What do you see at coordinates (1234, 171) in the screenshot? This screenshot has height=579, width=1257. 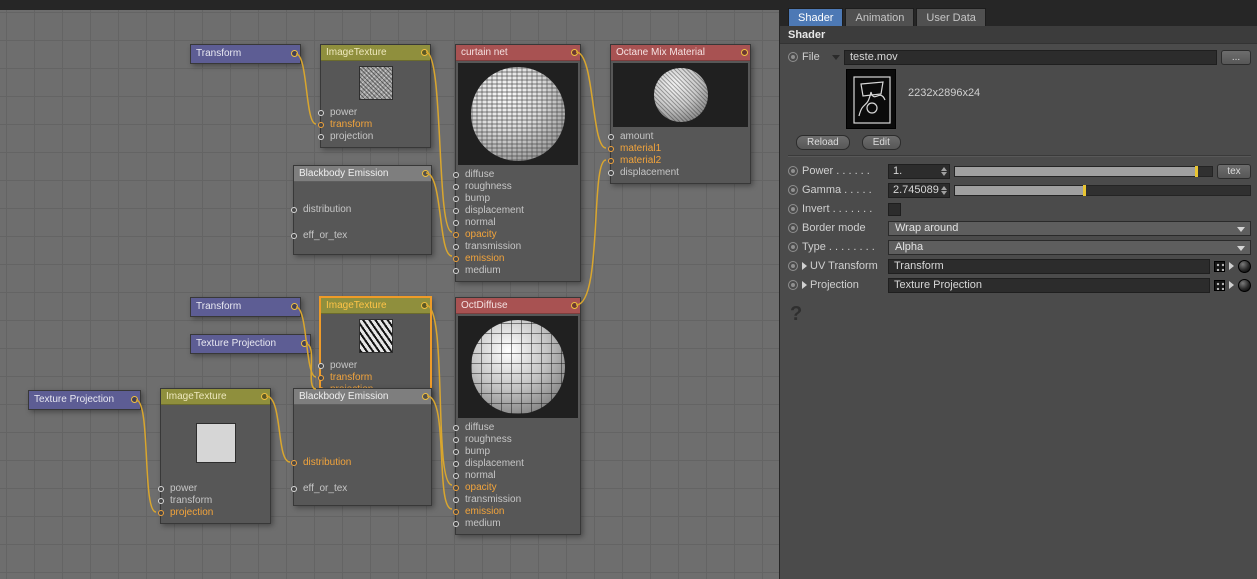 I see `power-tex-button: tex` at bounding box center [1234, 171].